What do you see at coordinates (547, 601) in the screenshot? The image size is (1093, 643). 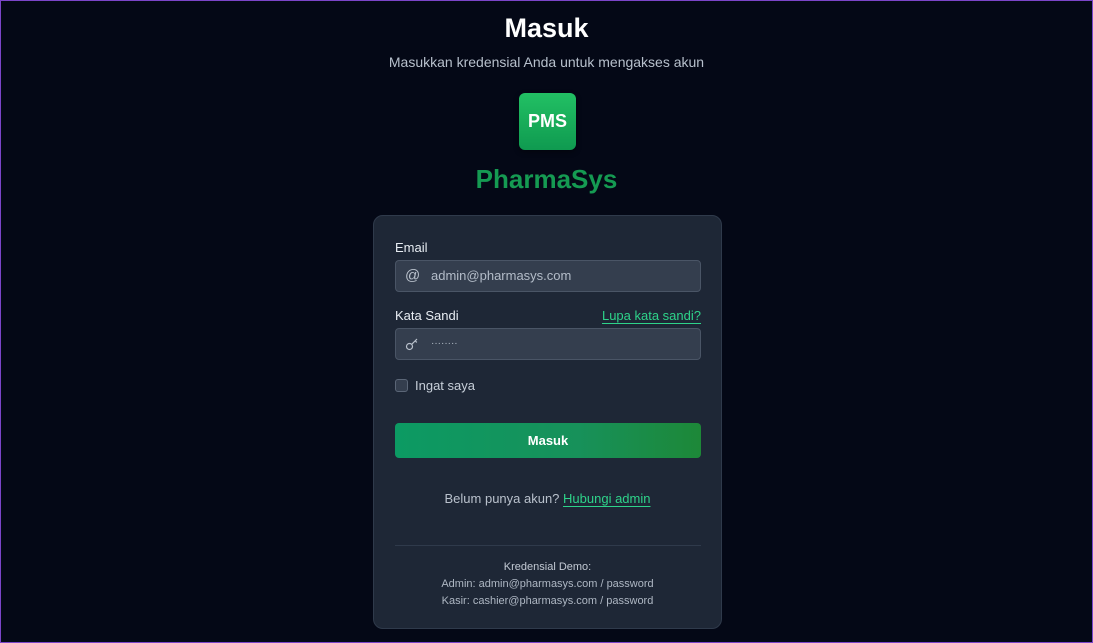 I see `demo-cashier-credentials: Kasir: cashier@pharmasys.com / password` at bounding box center [547, 601].